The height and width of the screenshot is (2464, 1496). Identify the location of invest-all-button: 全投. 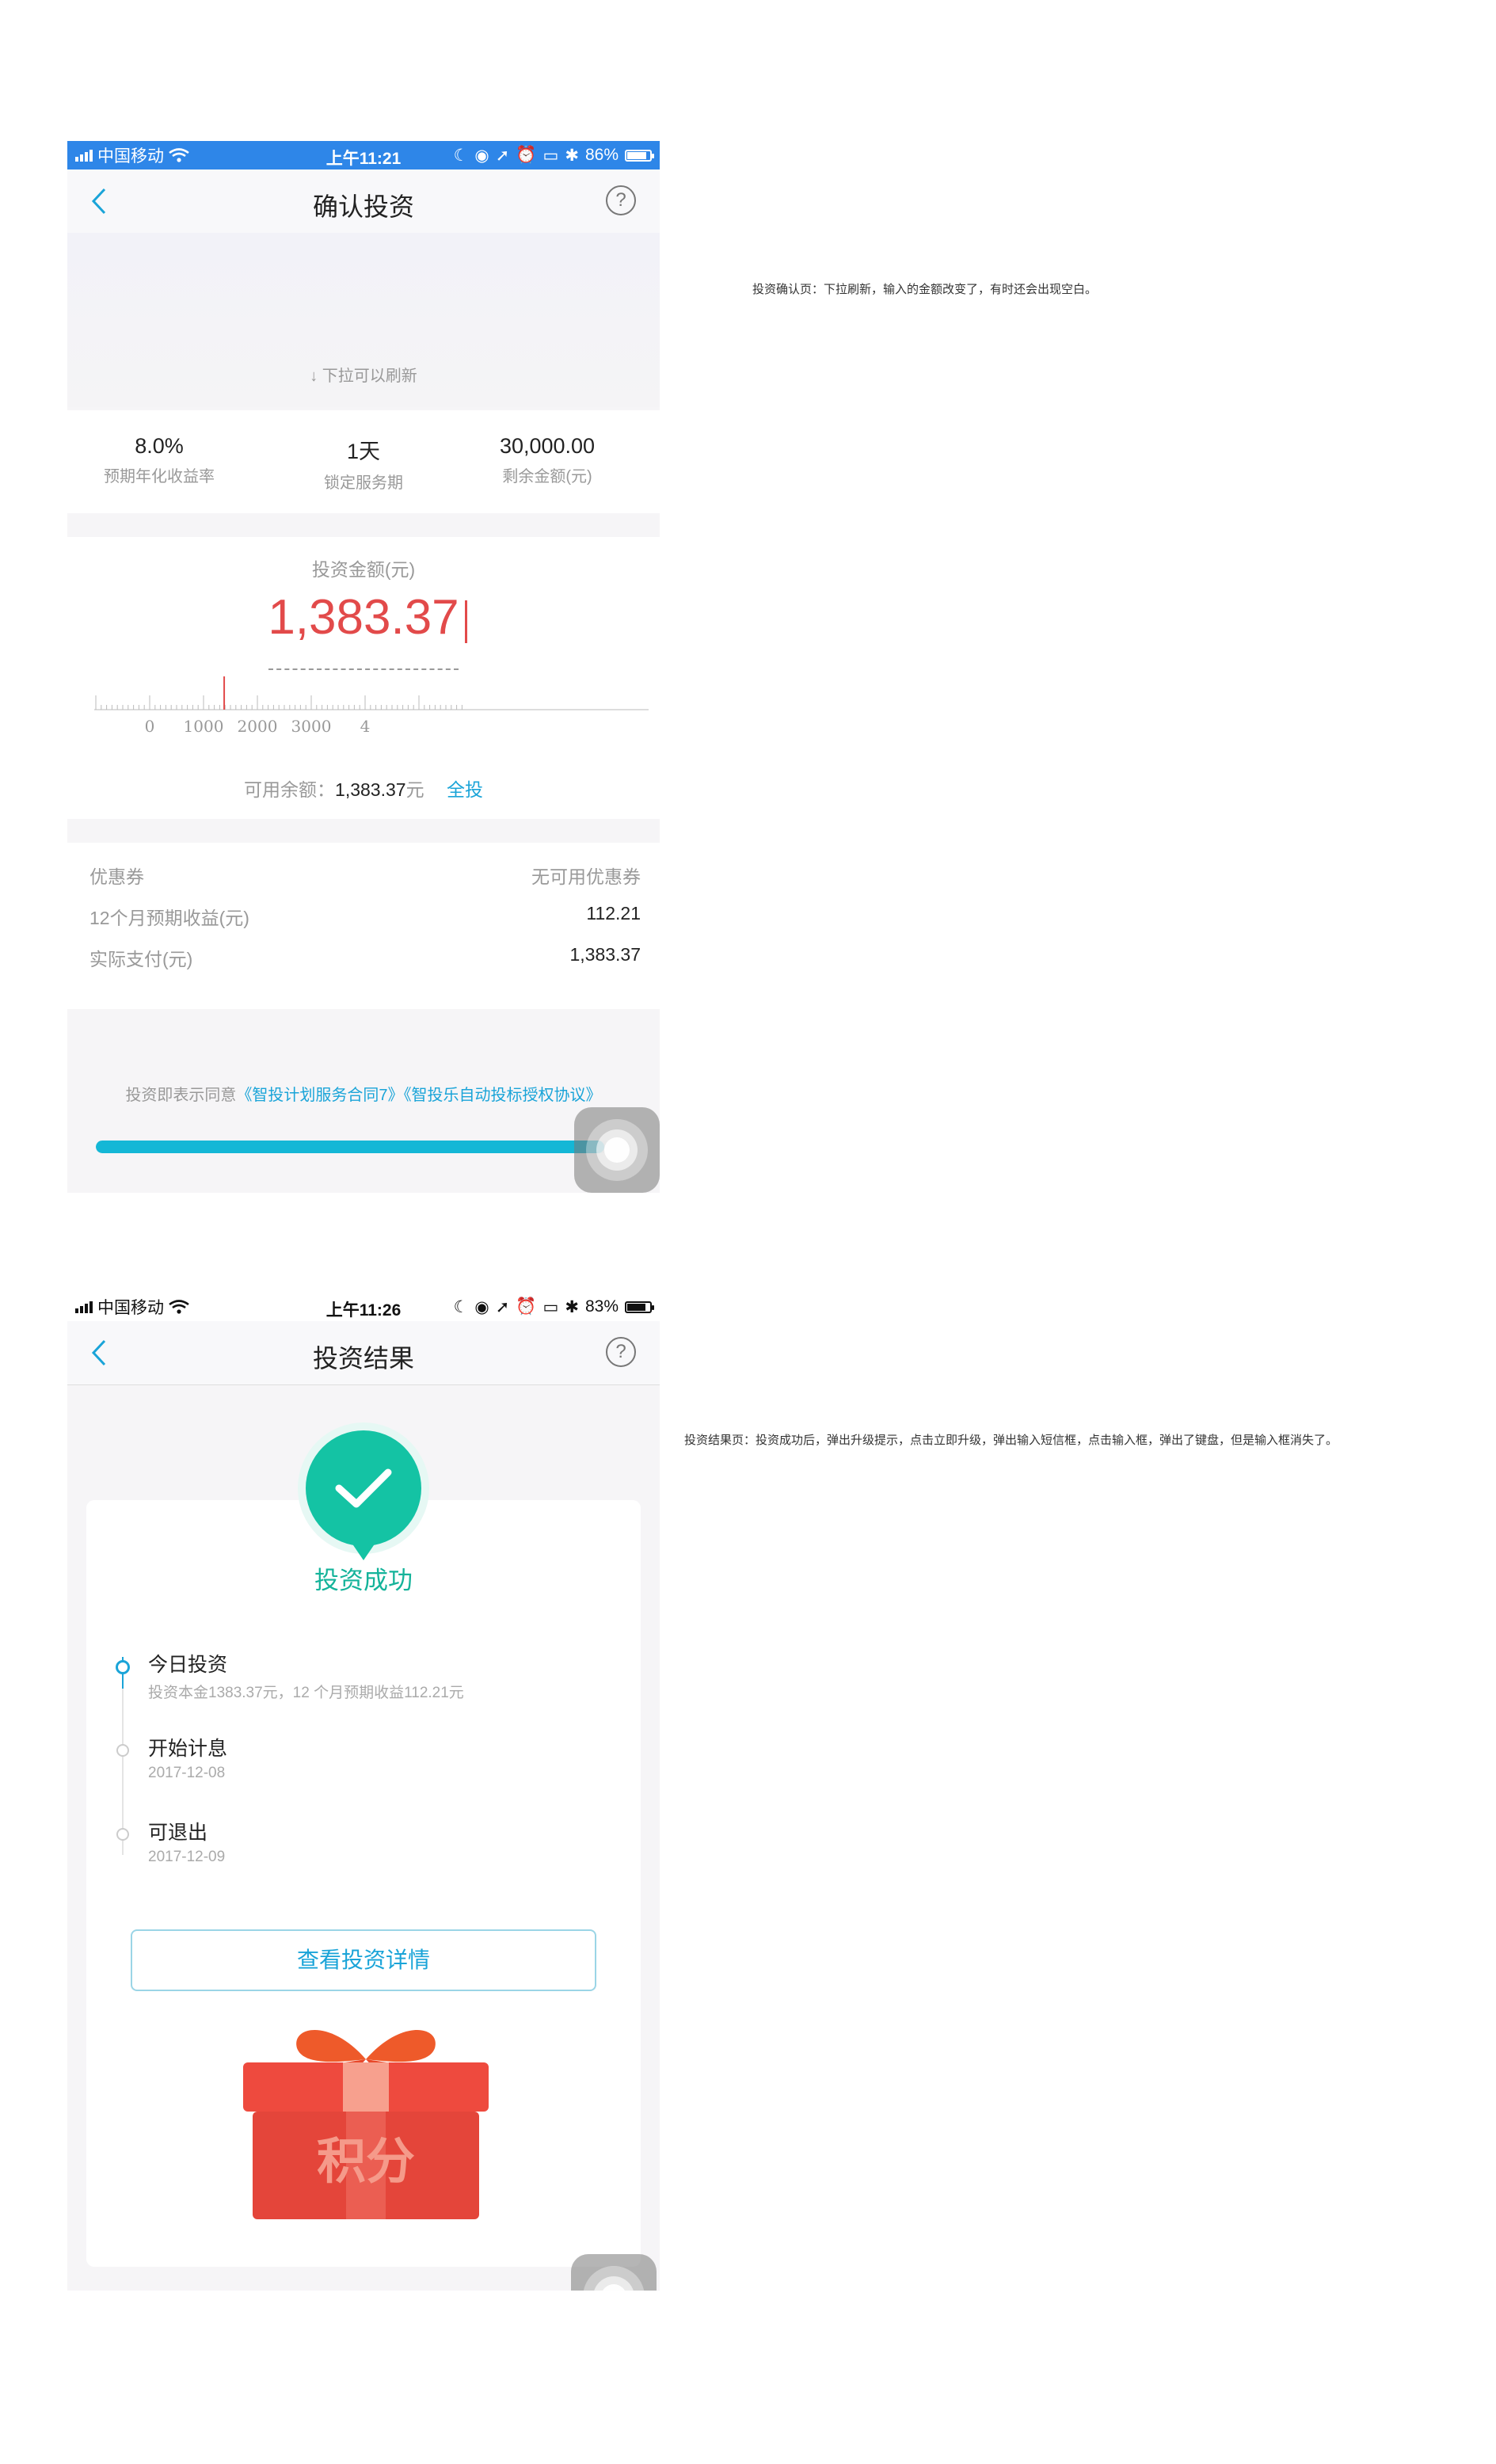
(465, 789).